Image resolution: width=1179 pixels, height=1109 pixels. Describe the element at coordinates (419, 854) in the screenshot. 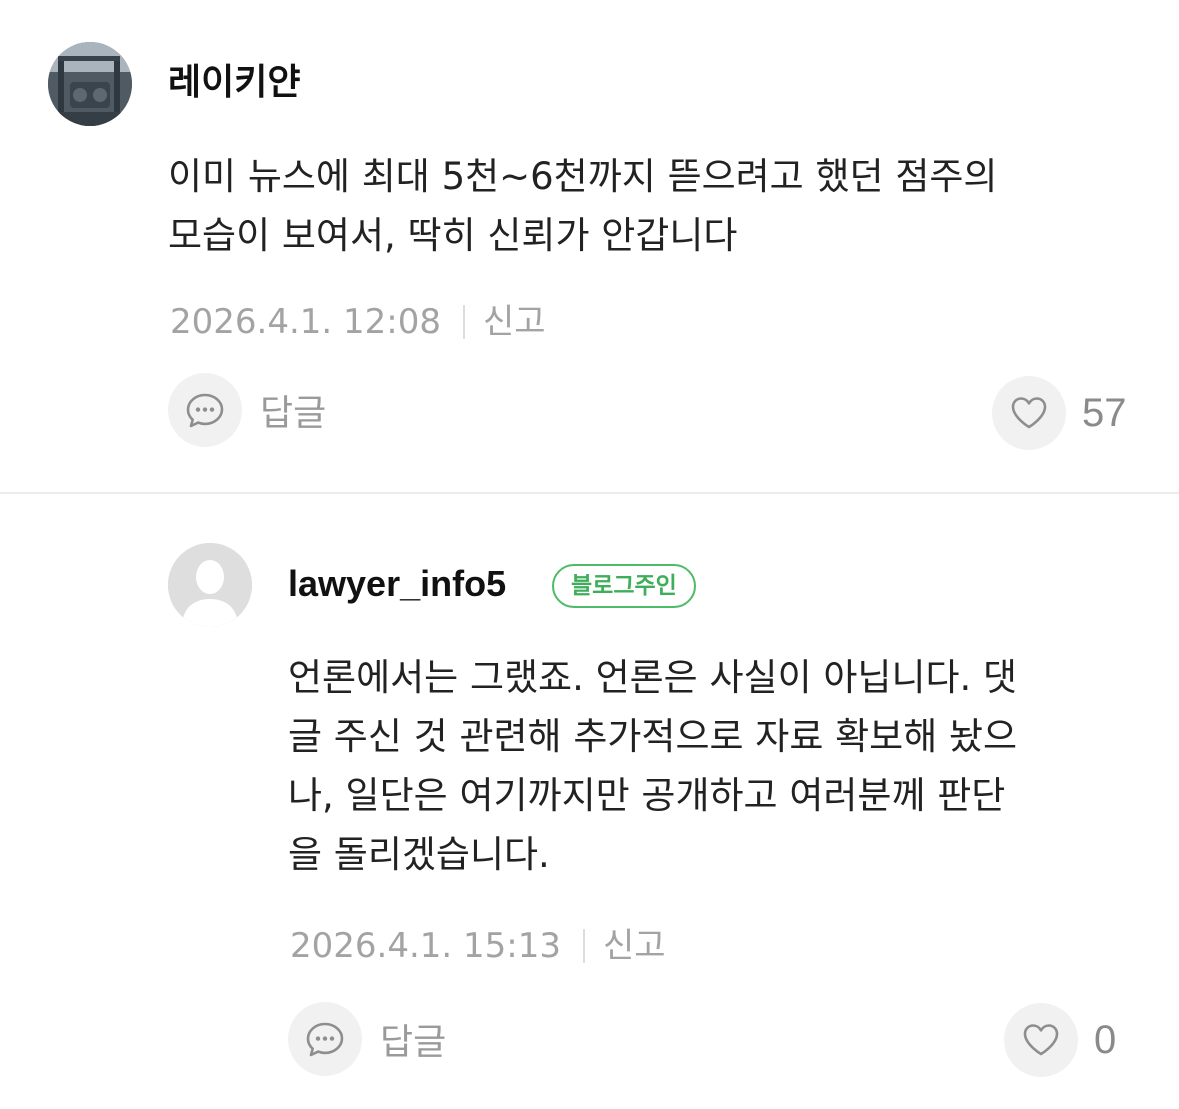

I see `comment-line: 을 돌리겠습니다.` at that location.